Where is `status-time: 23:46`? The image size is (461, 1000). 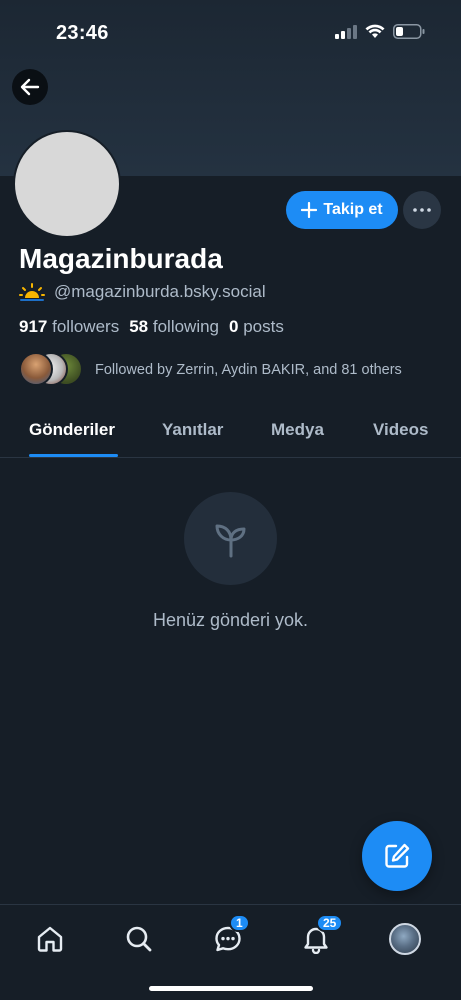
status-time: 23:46 is located at coordinates (82, 33).